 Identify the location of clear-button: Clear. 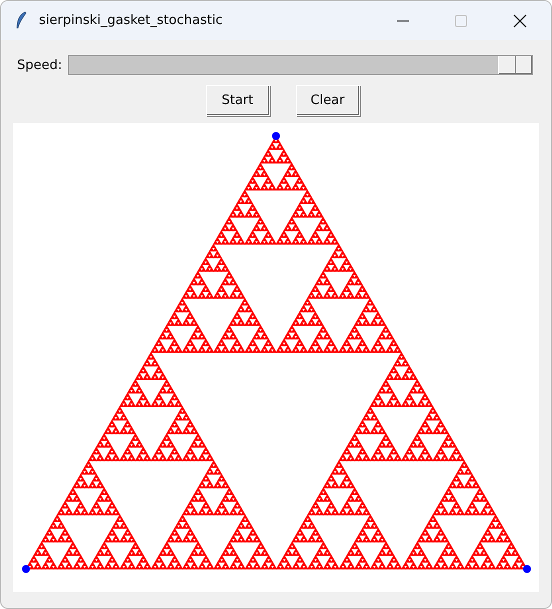
(328, 100).